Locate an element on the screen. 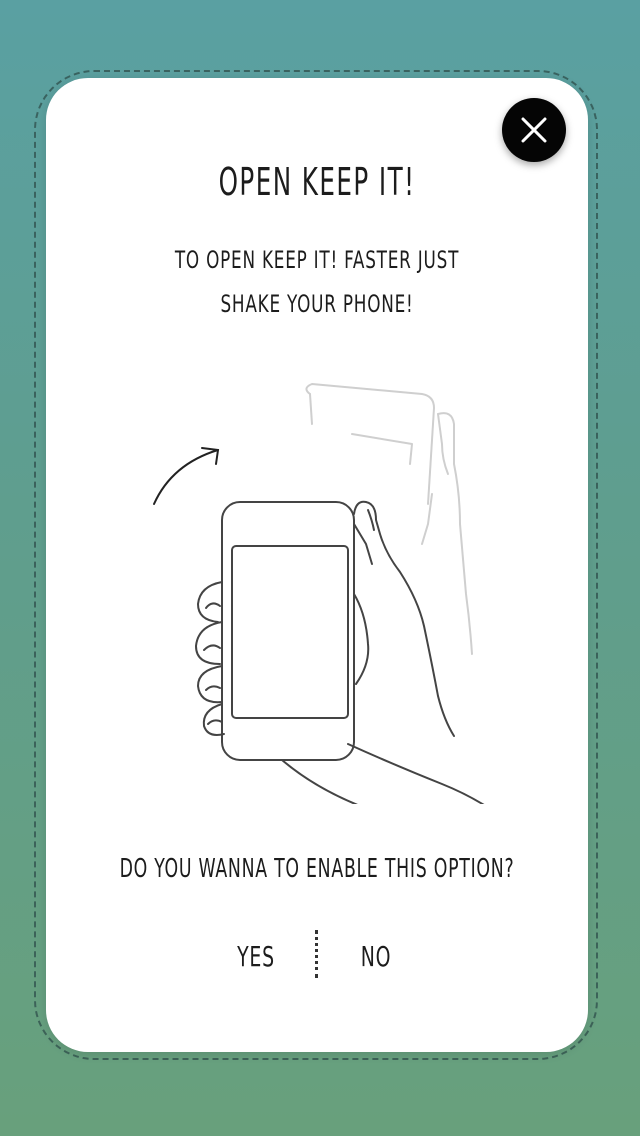  yes-button: YES is located at coordinates (256, 956).